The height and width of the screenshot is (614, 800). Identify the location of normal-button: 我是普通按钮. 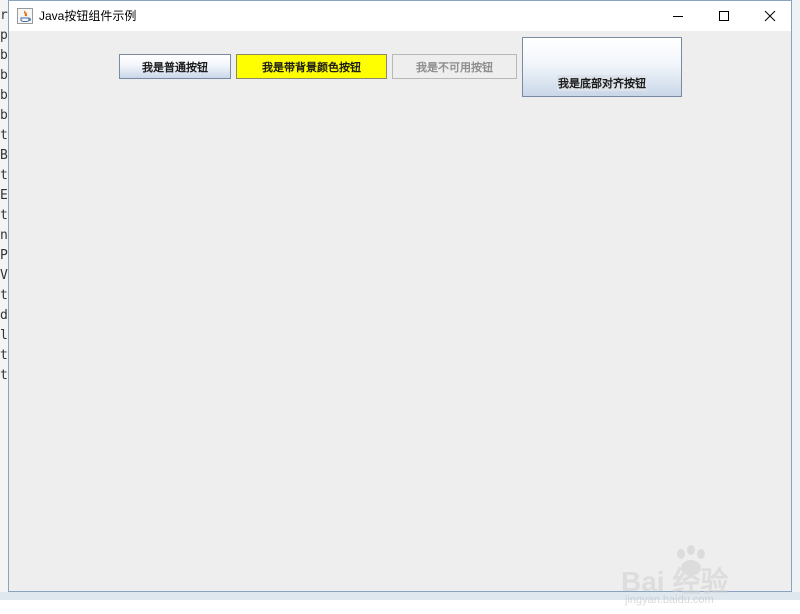
(175, 66).